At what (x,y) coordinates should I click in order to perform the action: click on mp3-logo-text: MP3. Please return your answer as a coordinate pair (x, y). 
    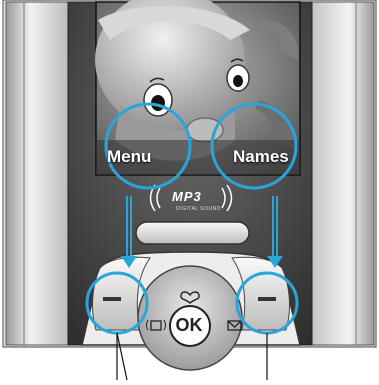
    Looking at the image, I should click on (187, 196).